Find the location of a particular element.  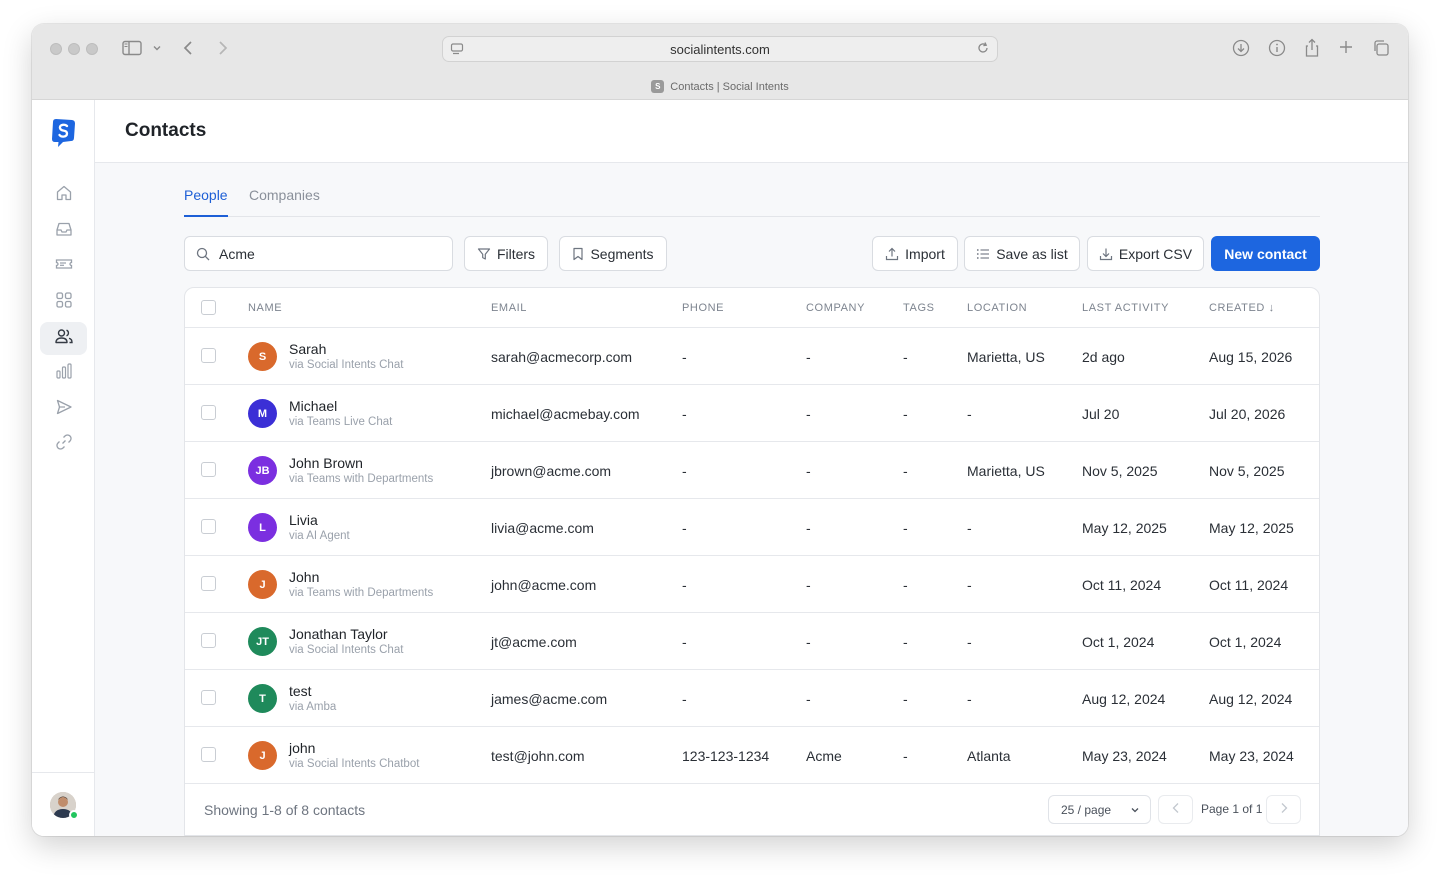

cell-last-activity: May 23, 2024 is located at coordinates (1124, 756).